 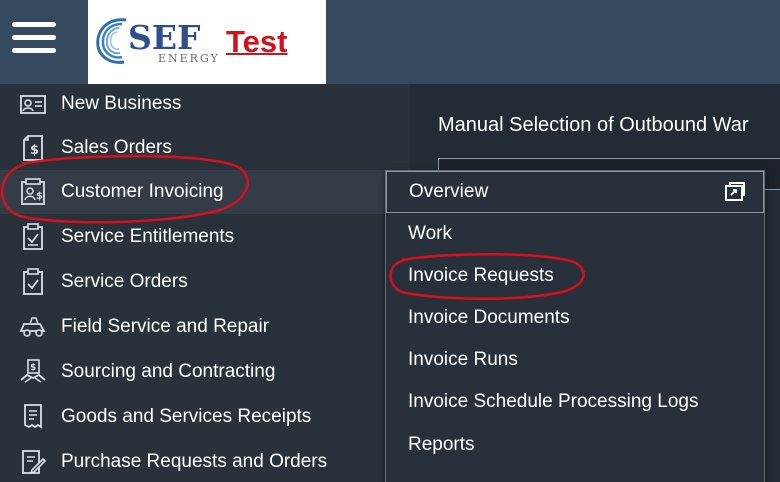 I want to click on sidebar-item-label: New Business, so click(x=121, y=103).